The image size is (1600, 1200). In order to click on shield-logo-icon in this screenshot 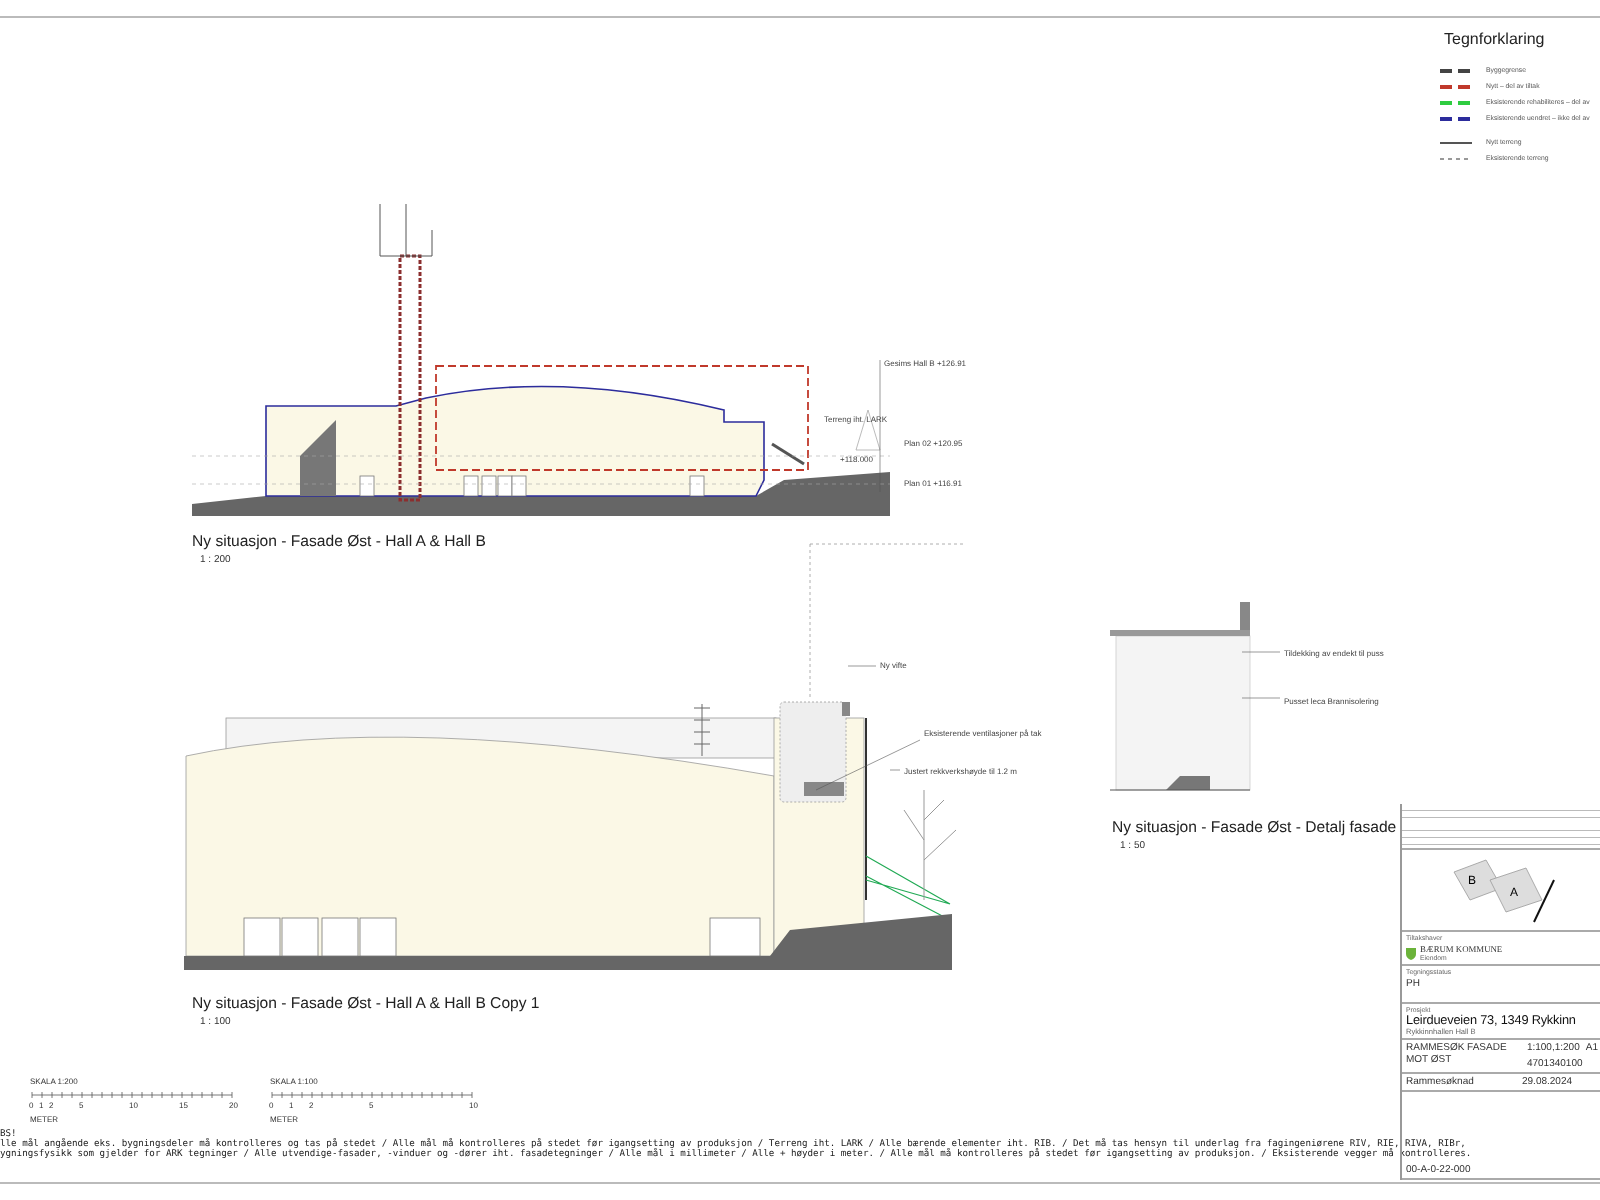, I will do `click(1411, 953)`.